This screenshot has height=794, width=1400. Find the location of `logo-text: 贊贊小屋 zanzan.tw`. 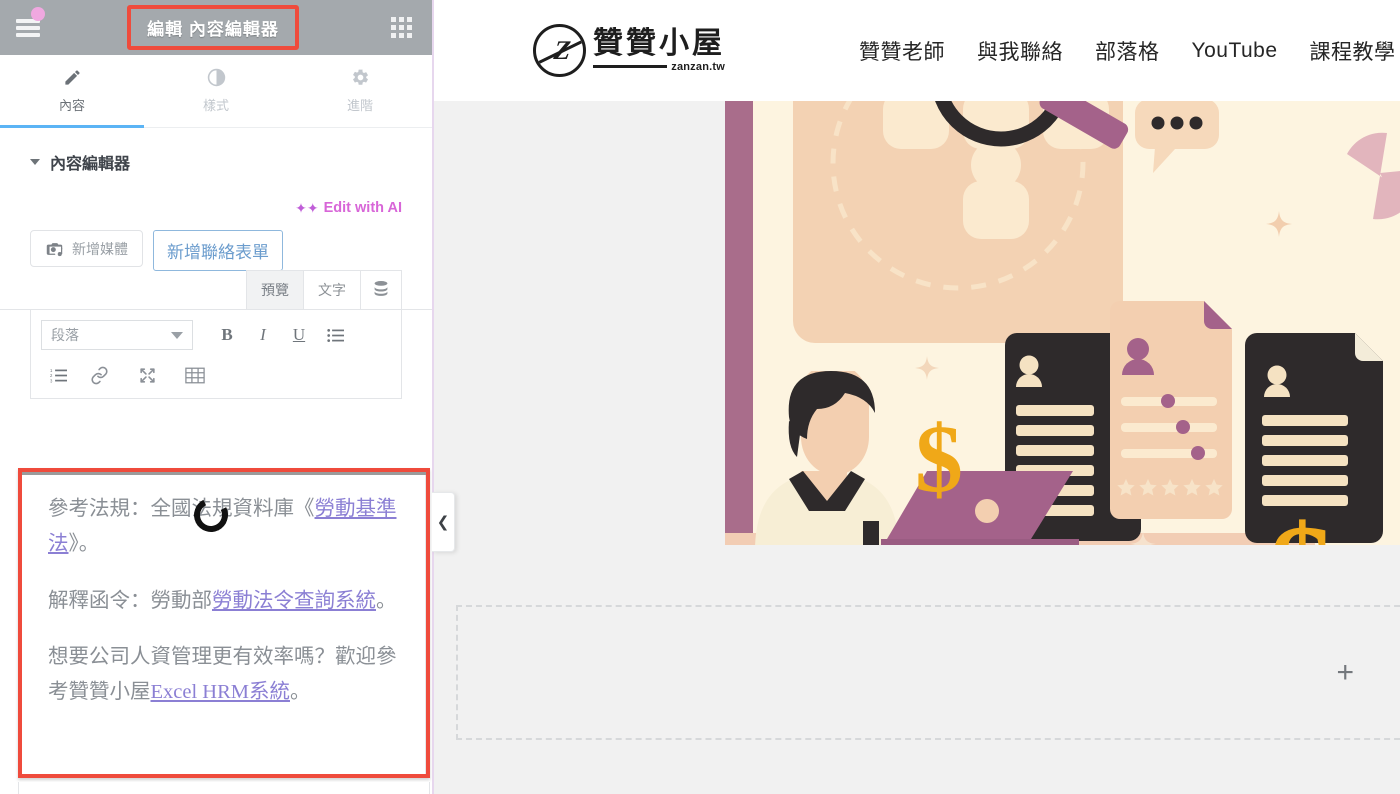

logo-text: 贊贊小屋 zanzan.tw is located at coordinates (659, 50).